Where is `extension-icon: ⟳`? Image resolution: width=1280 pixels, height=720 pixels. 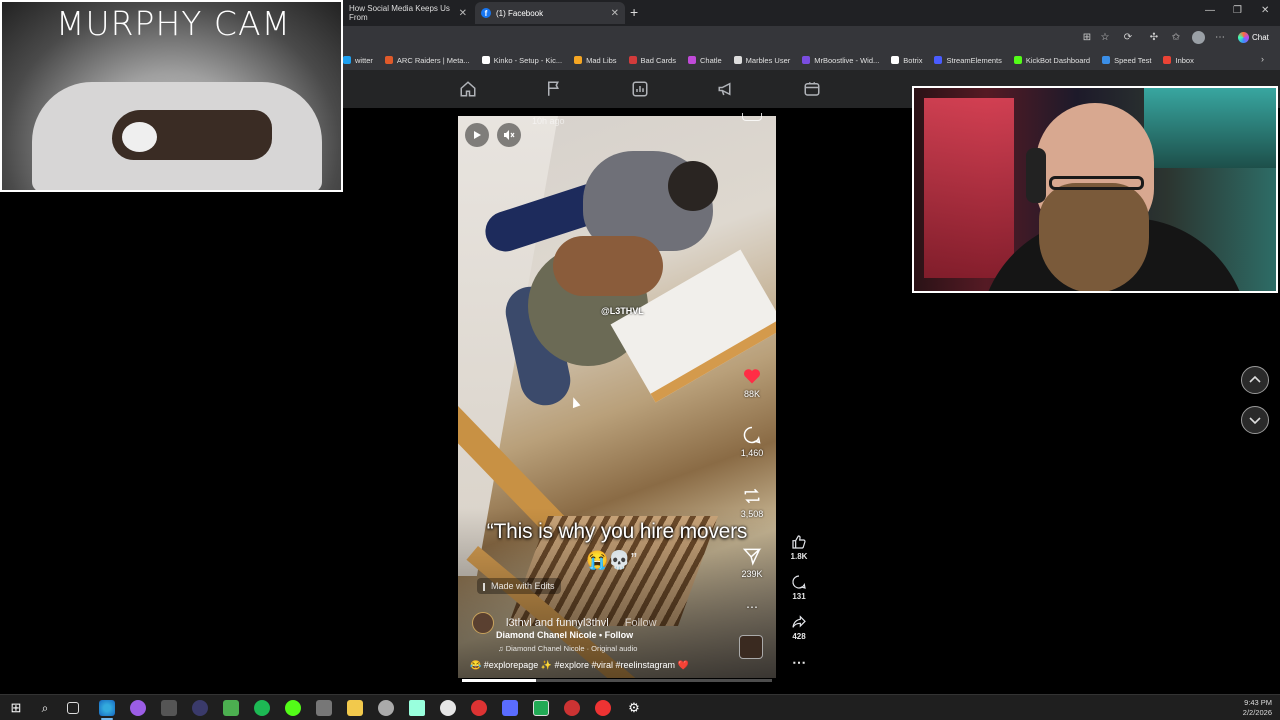 extension-icon: ⟳ is located at coordinates (1128, 38).